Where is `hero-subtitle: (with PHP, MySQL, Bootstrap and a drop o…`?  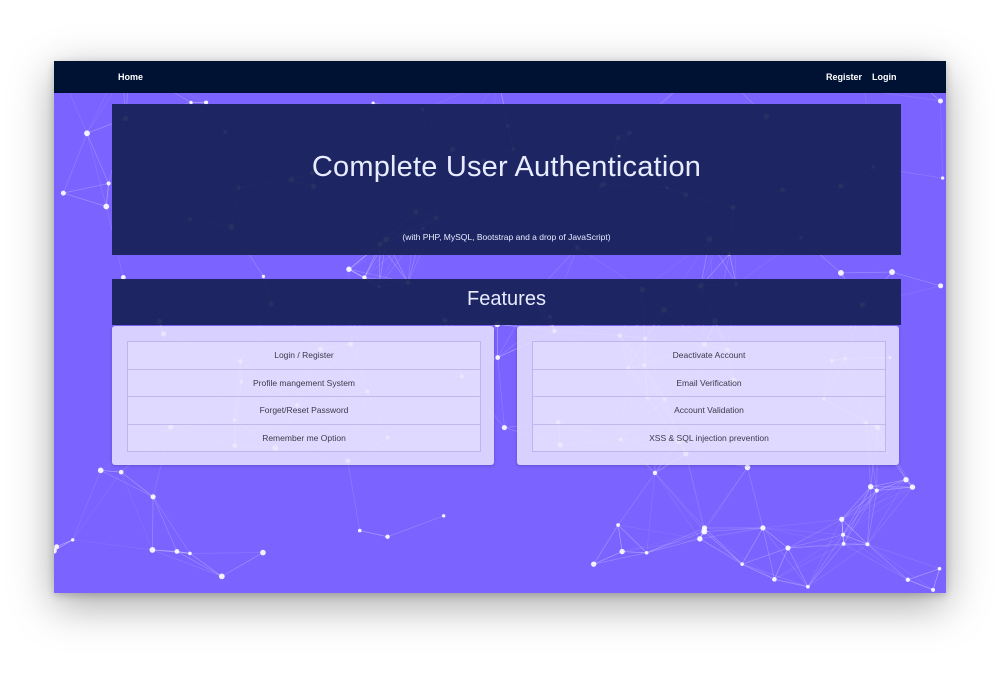
hero-subtitle: (with PHP, MySQL, Bootstrap and a drop o… is located at coordinates (506, 237).